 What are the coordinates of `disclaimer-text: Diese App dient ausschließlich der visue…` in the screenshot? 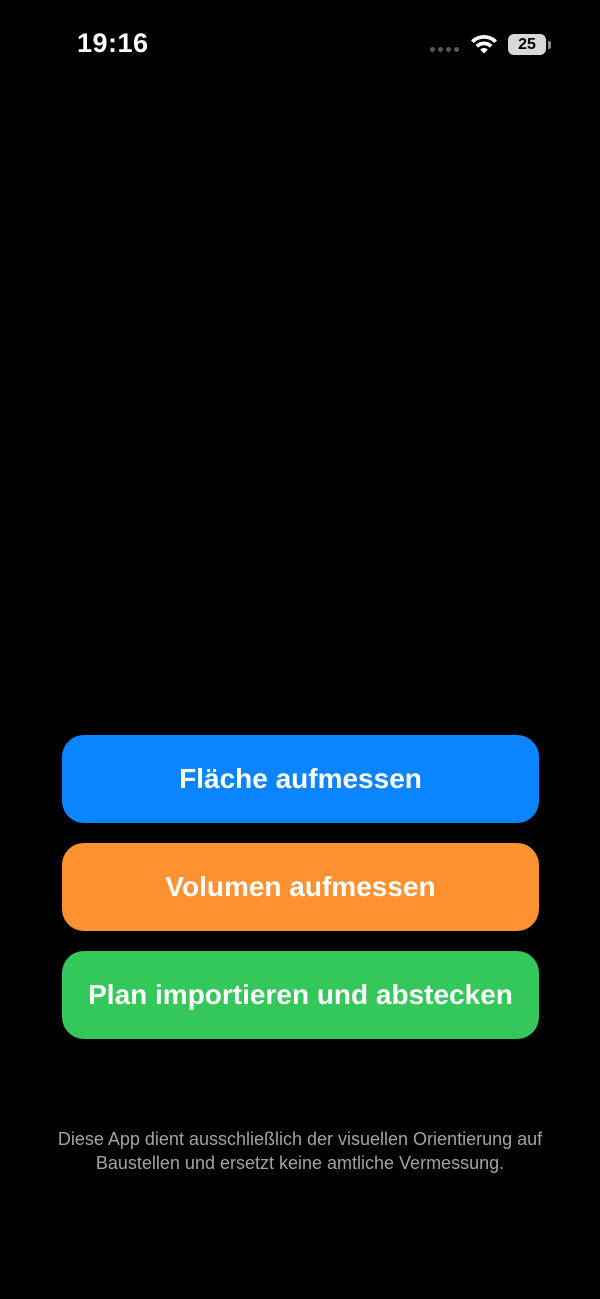 It's located at (300, 1151).